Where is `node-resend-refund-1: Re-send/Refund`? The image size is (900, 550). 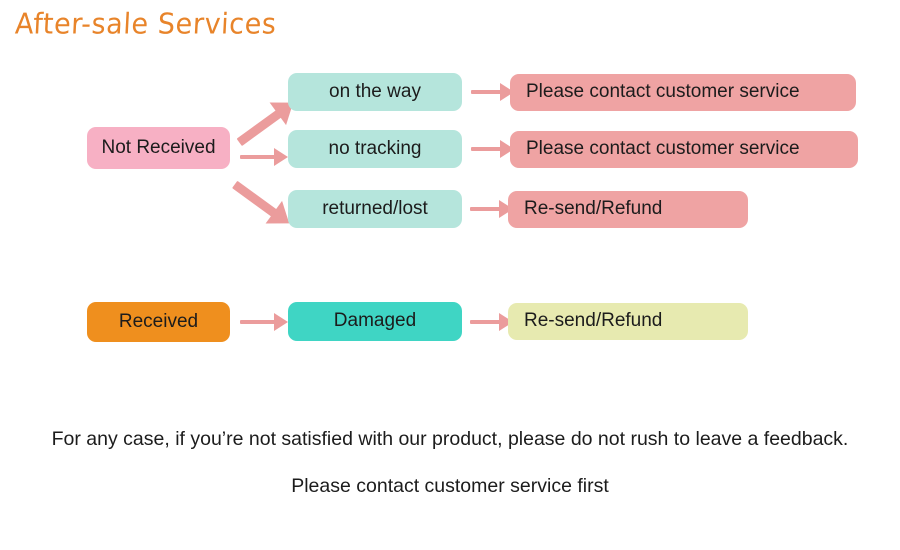
node-resend-refund-1: Re-send/Refund is located at coordinates (628, 209).